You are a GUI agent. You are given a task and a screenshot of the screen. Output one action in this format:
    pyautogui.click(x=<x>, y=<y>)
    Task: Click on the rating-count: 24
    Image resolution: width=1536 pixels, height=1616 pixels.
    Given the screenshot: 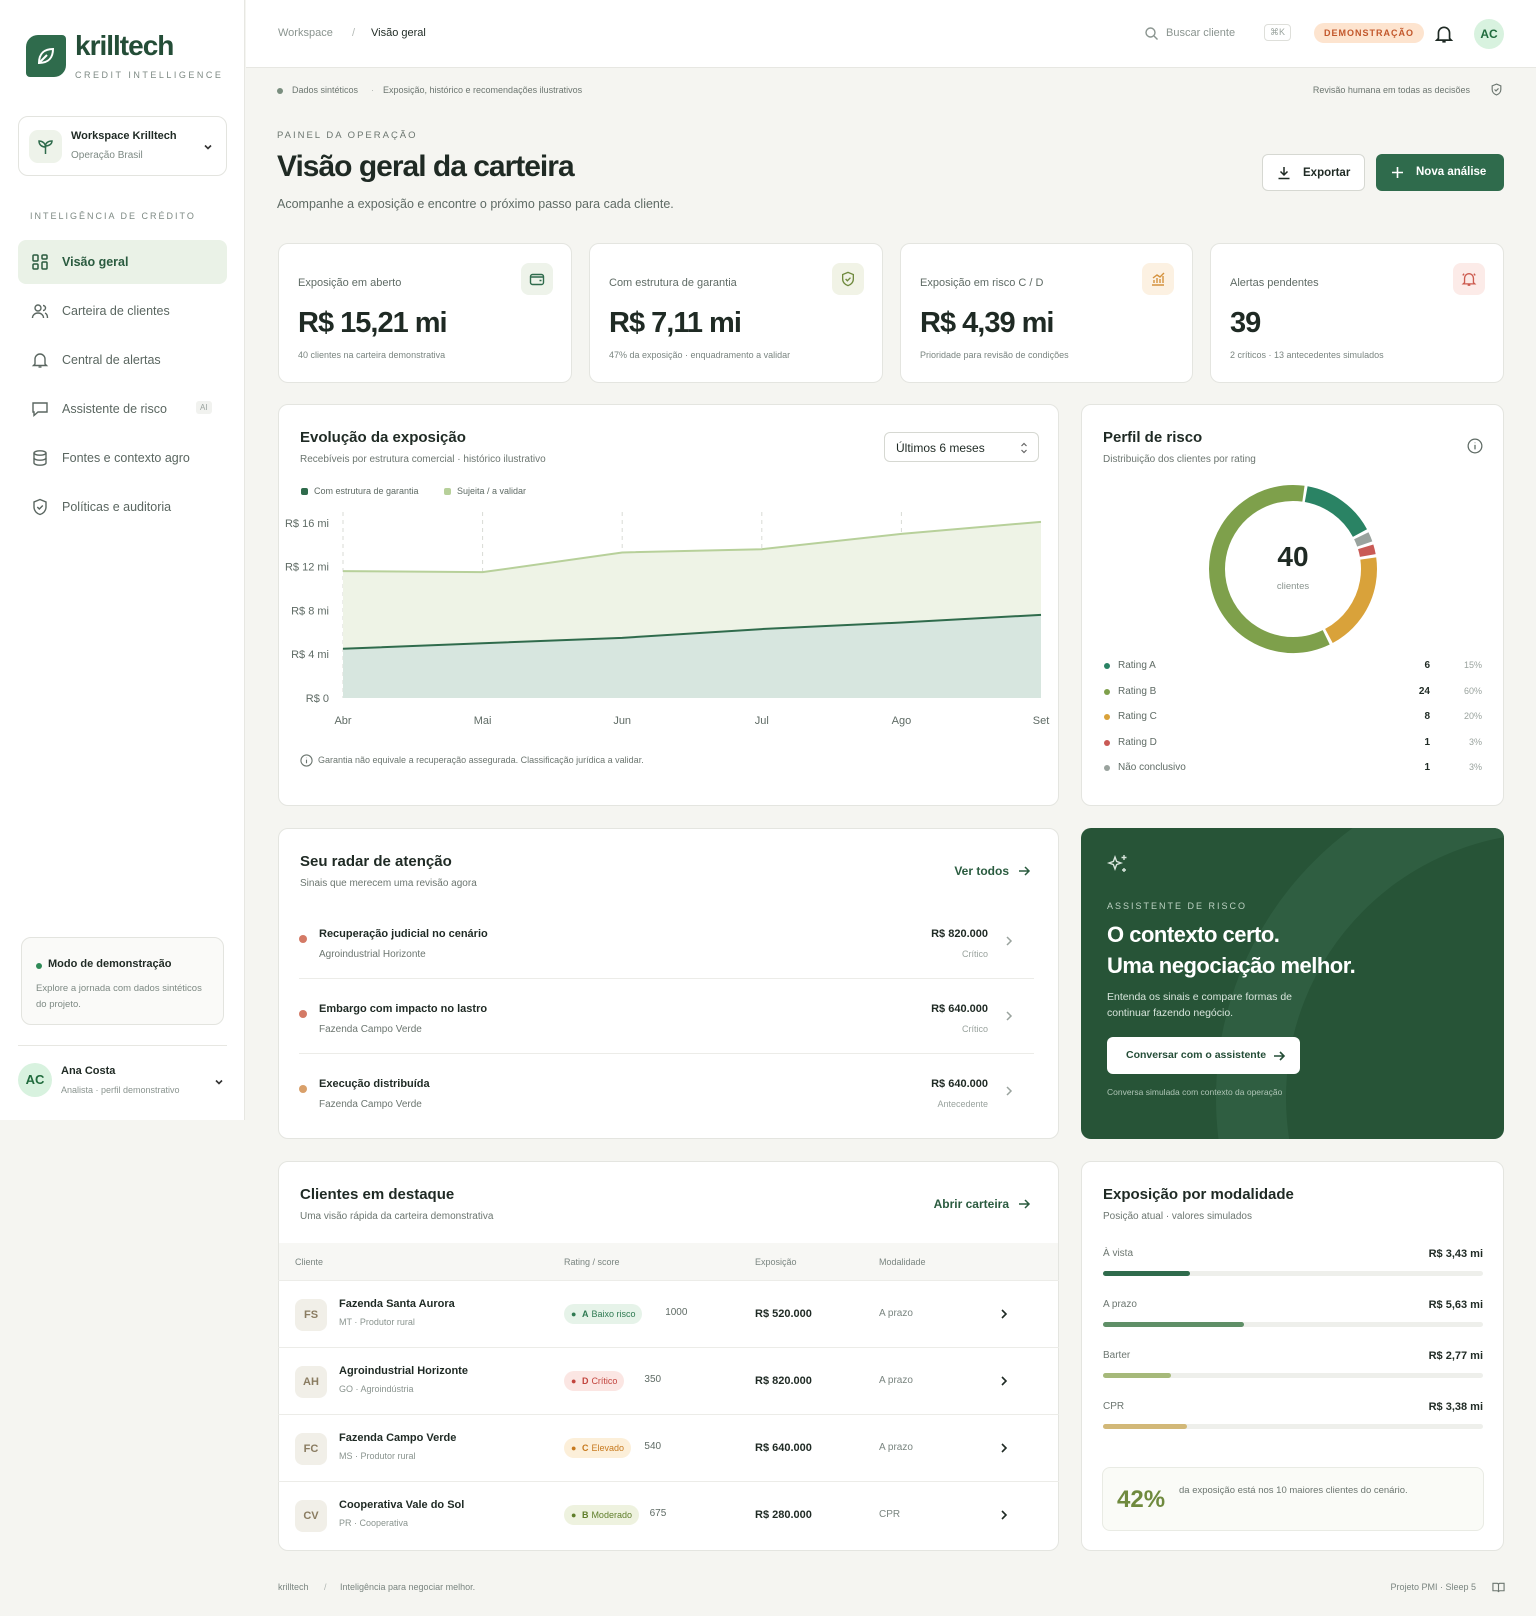 What is the action you would take?
    pyautogui.click(x=1424, y=691)
    